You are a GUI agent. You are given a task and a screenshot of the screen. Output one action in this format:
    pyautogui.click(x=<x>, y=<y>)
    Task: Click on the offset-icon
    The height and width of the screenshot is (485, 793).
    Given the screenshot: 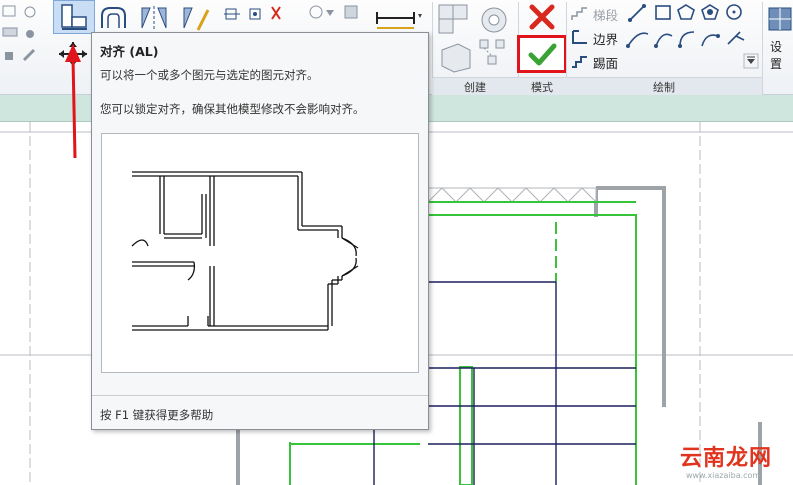 What is the action you would take?
    pyautogui.click(x=115, y=18)
    